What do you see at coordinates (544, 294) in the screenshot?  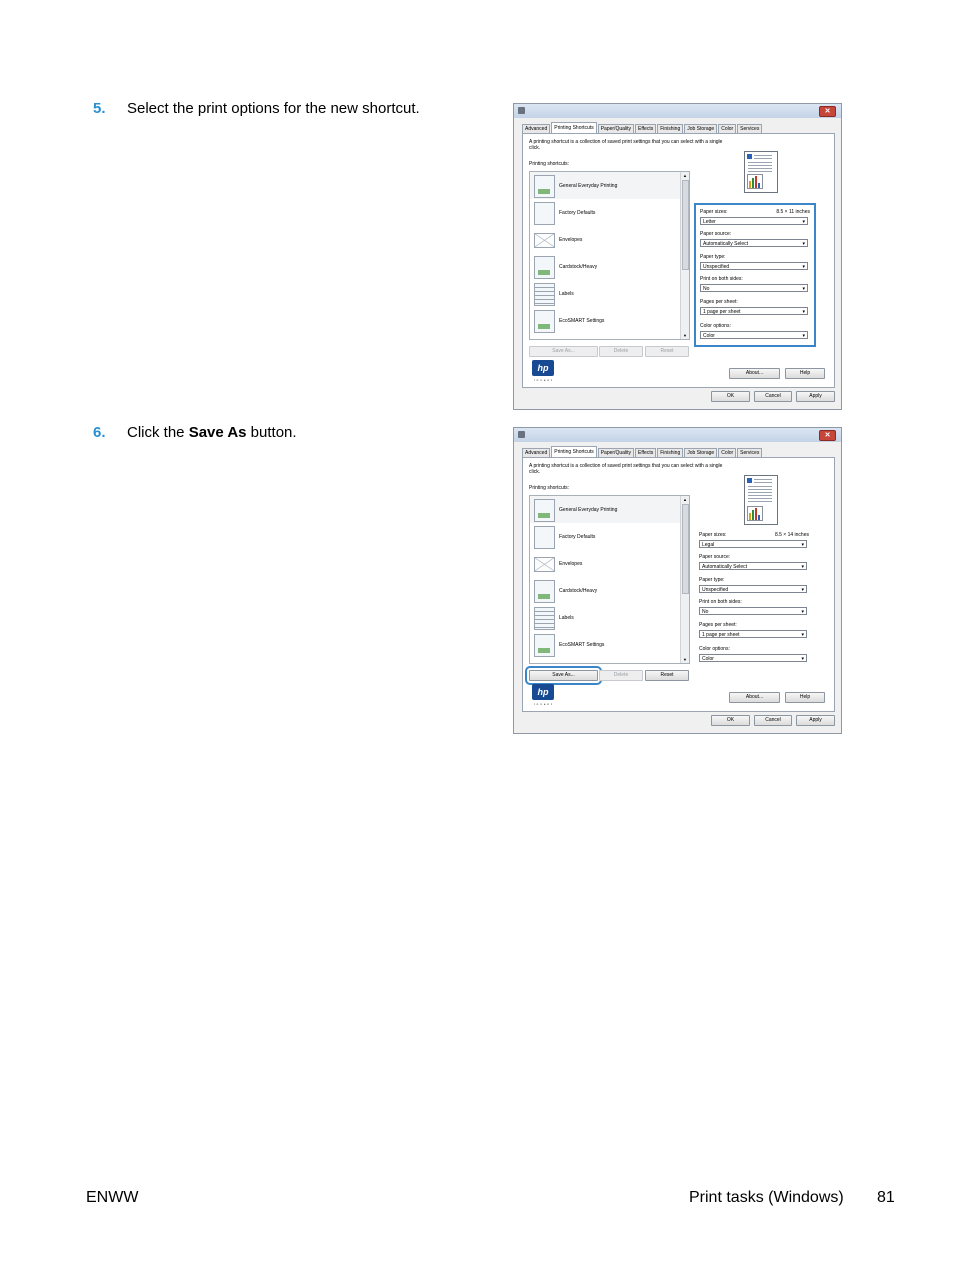 I see `labels-icon` at bounding box center [544, 294].